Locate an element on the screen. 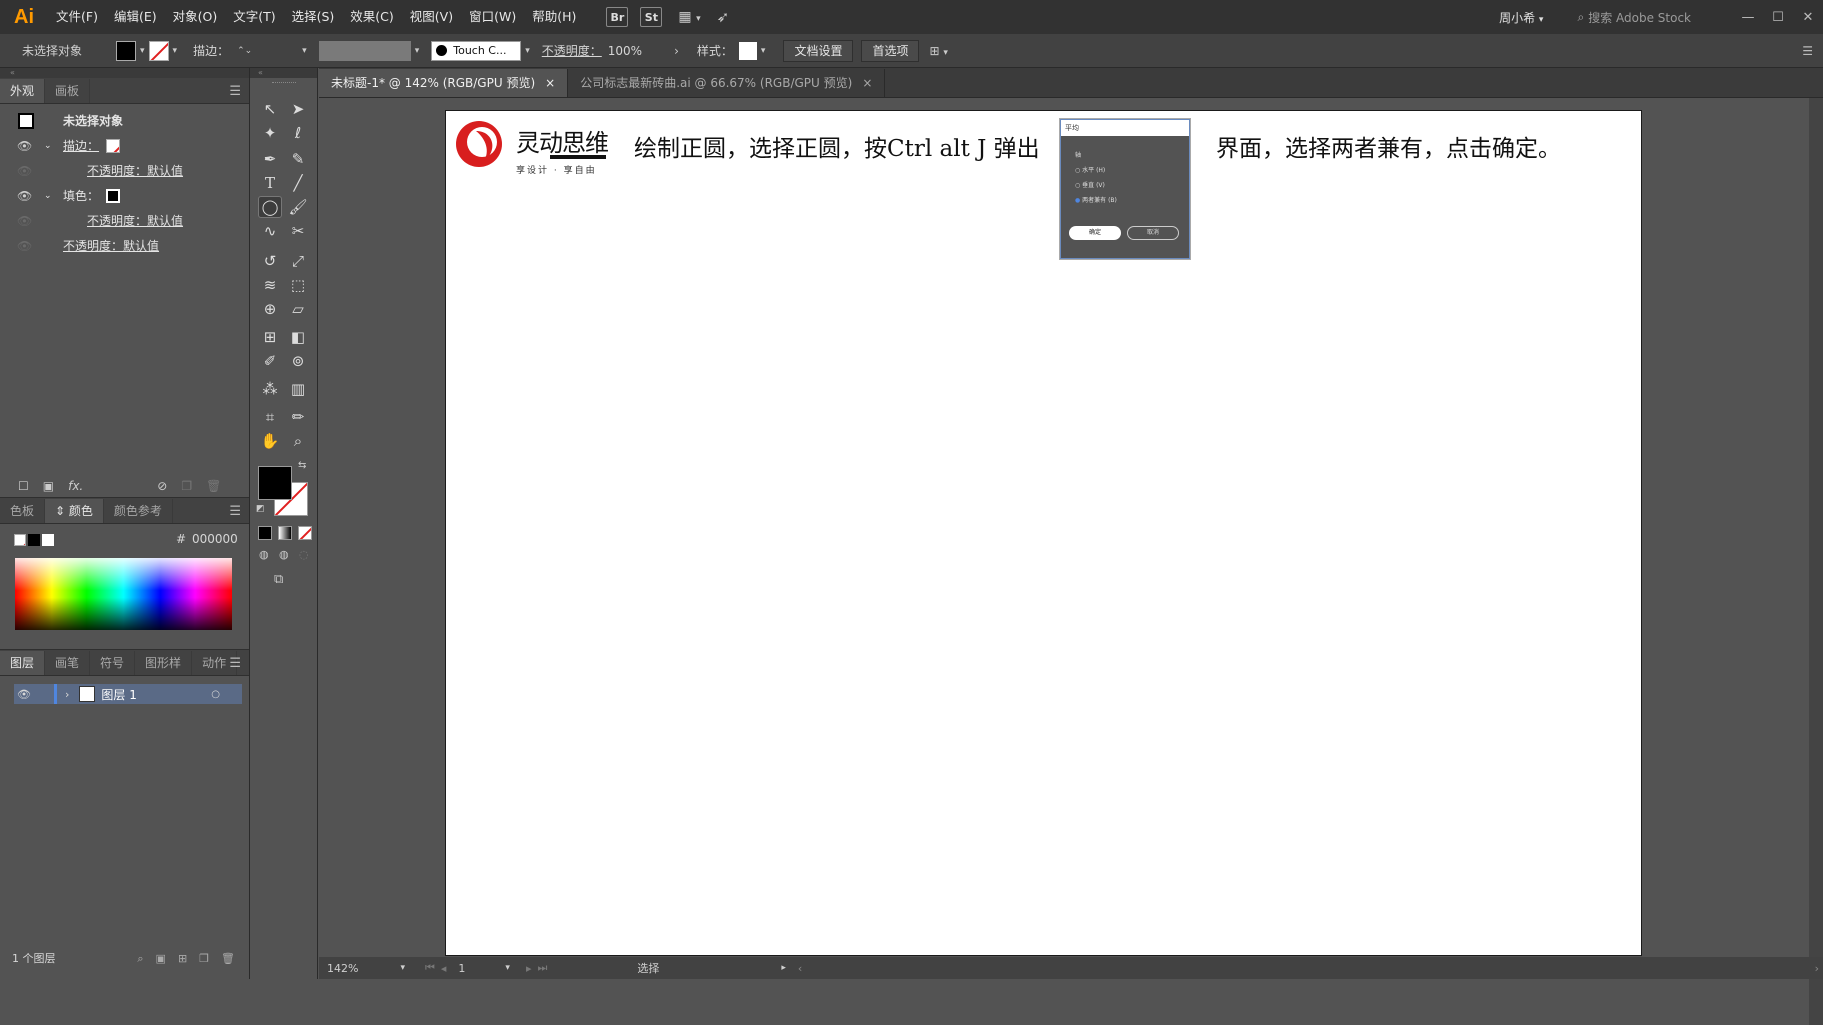  color-spectrum is located at coordinates (123, 594).